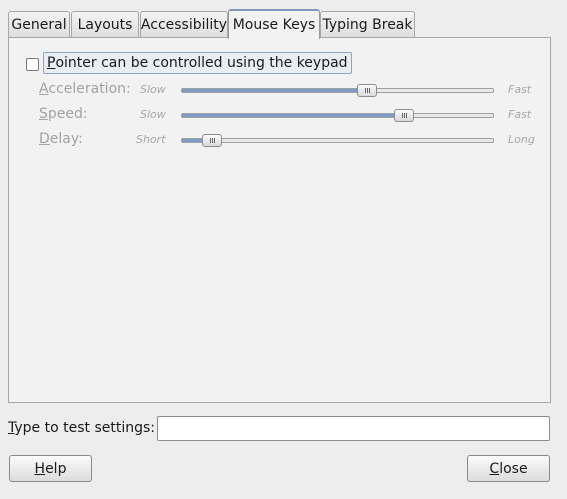 The image size is (567, 499). What do you see at coordinates (337, 140) in the screenshot?
I see `delay-slider` at bounding box center [337, 140].